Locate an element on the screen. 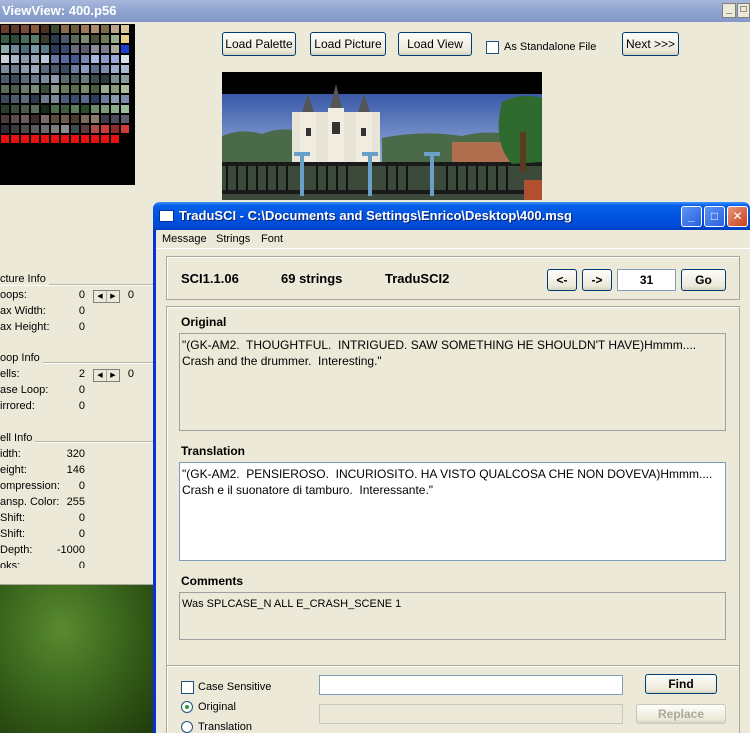 The width and height of the screenshot is (750, 733). restore-icon: □ is located at coordinates (743, 10).